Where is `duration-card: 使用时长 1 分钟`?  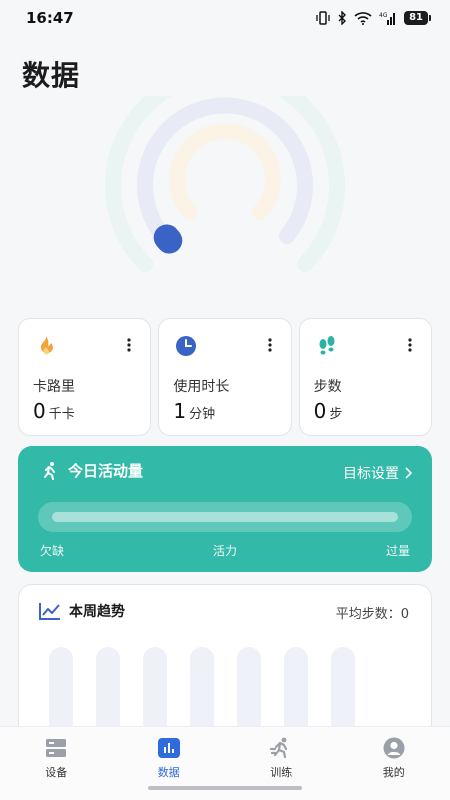
duration-card: 使用时长 1 分钟 is located at coordinates (225, 377).